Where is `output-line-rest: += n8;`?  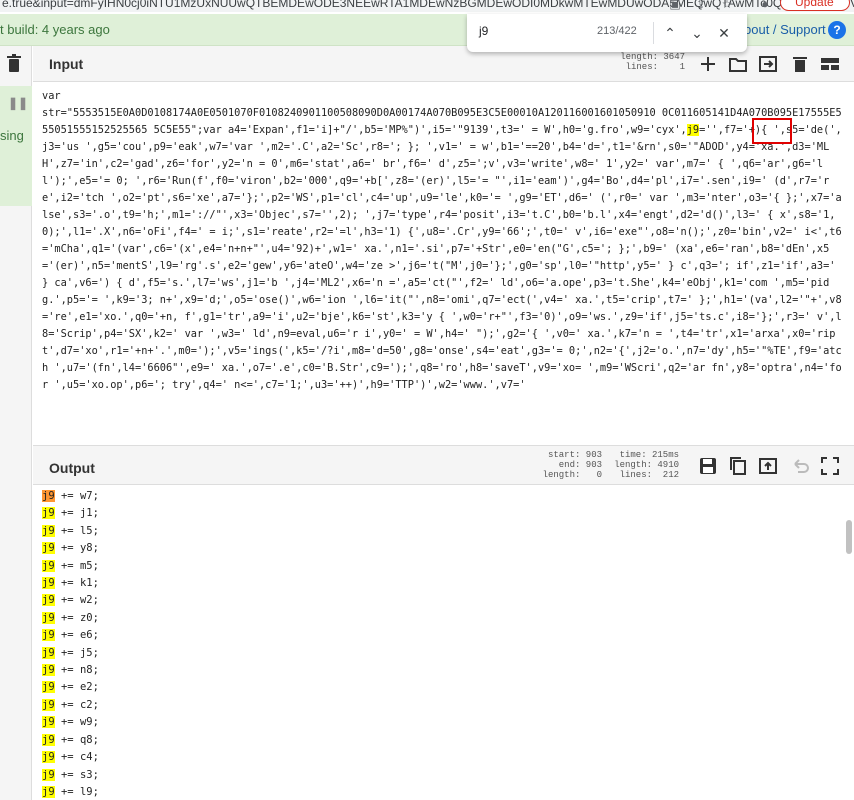 output-line-rest: += n8; is located at coordinates (76, 670).